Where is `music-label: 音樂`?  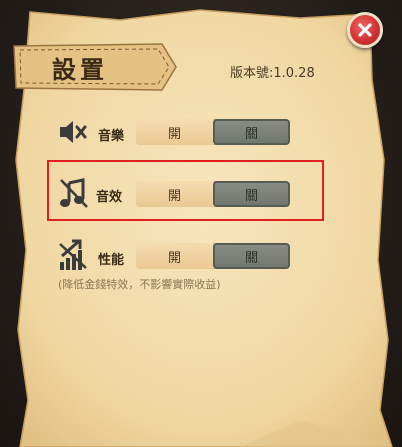 music-label: 音樂 is located at coordinates (111, 136).